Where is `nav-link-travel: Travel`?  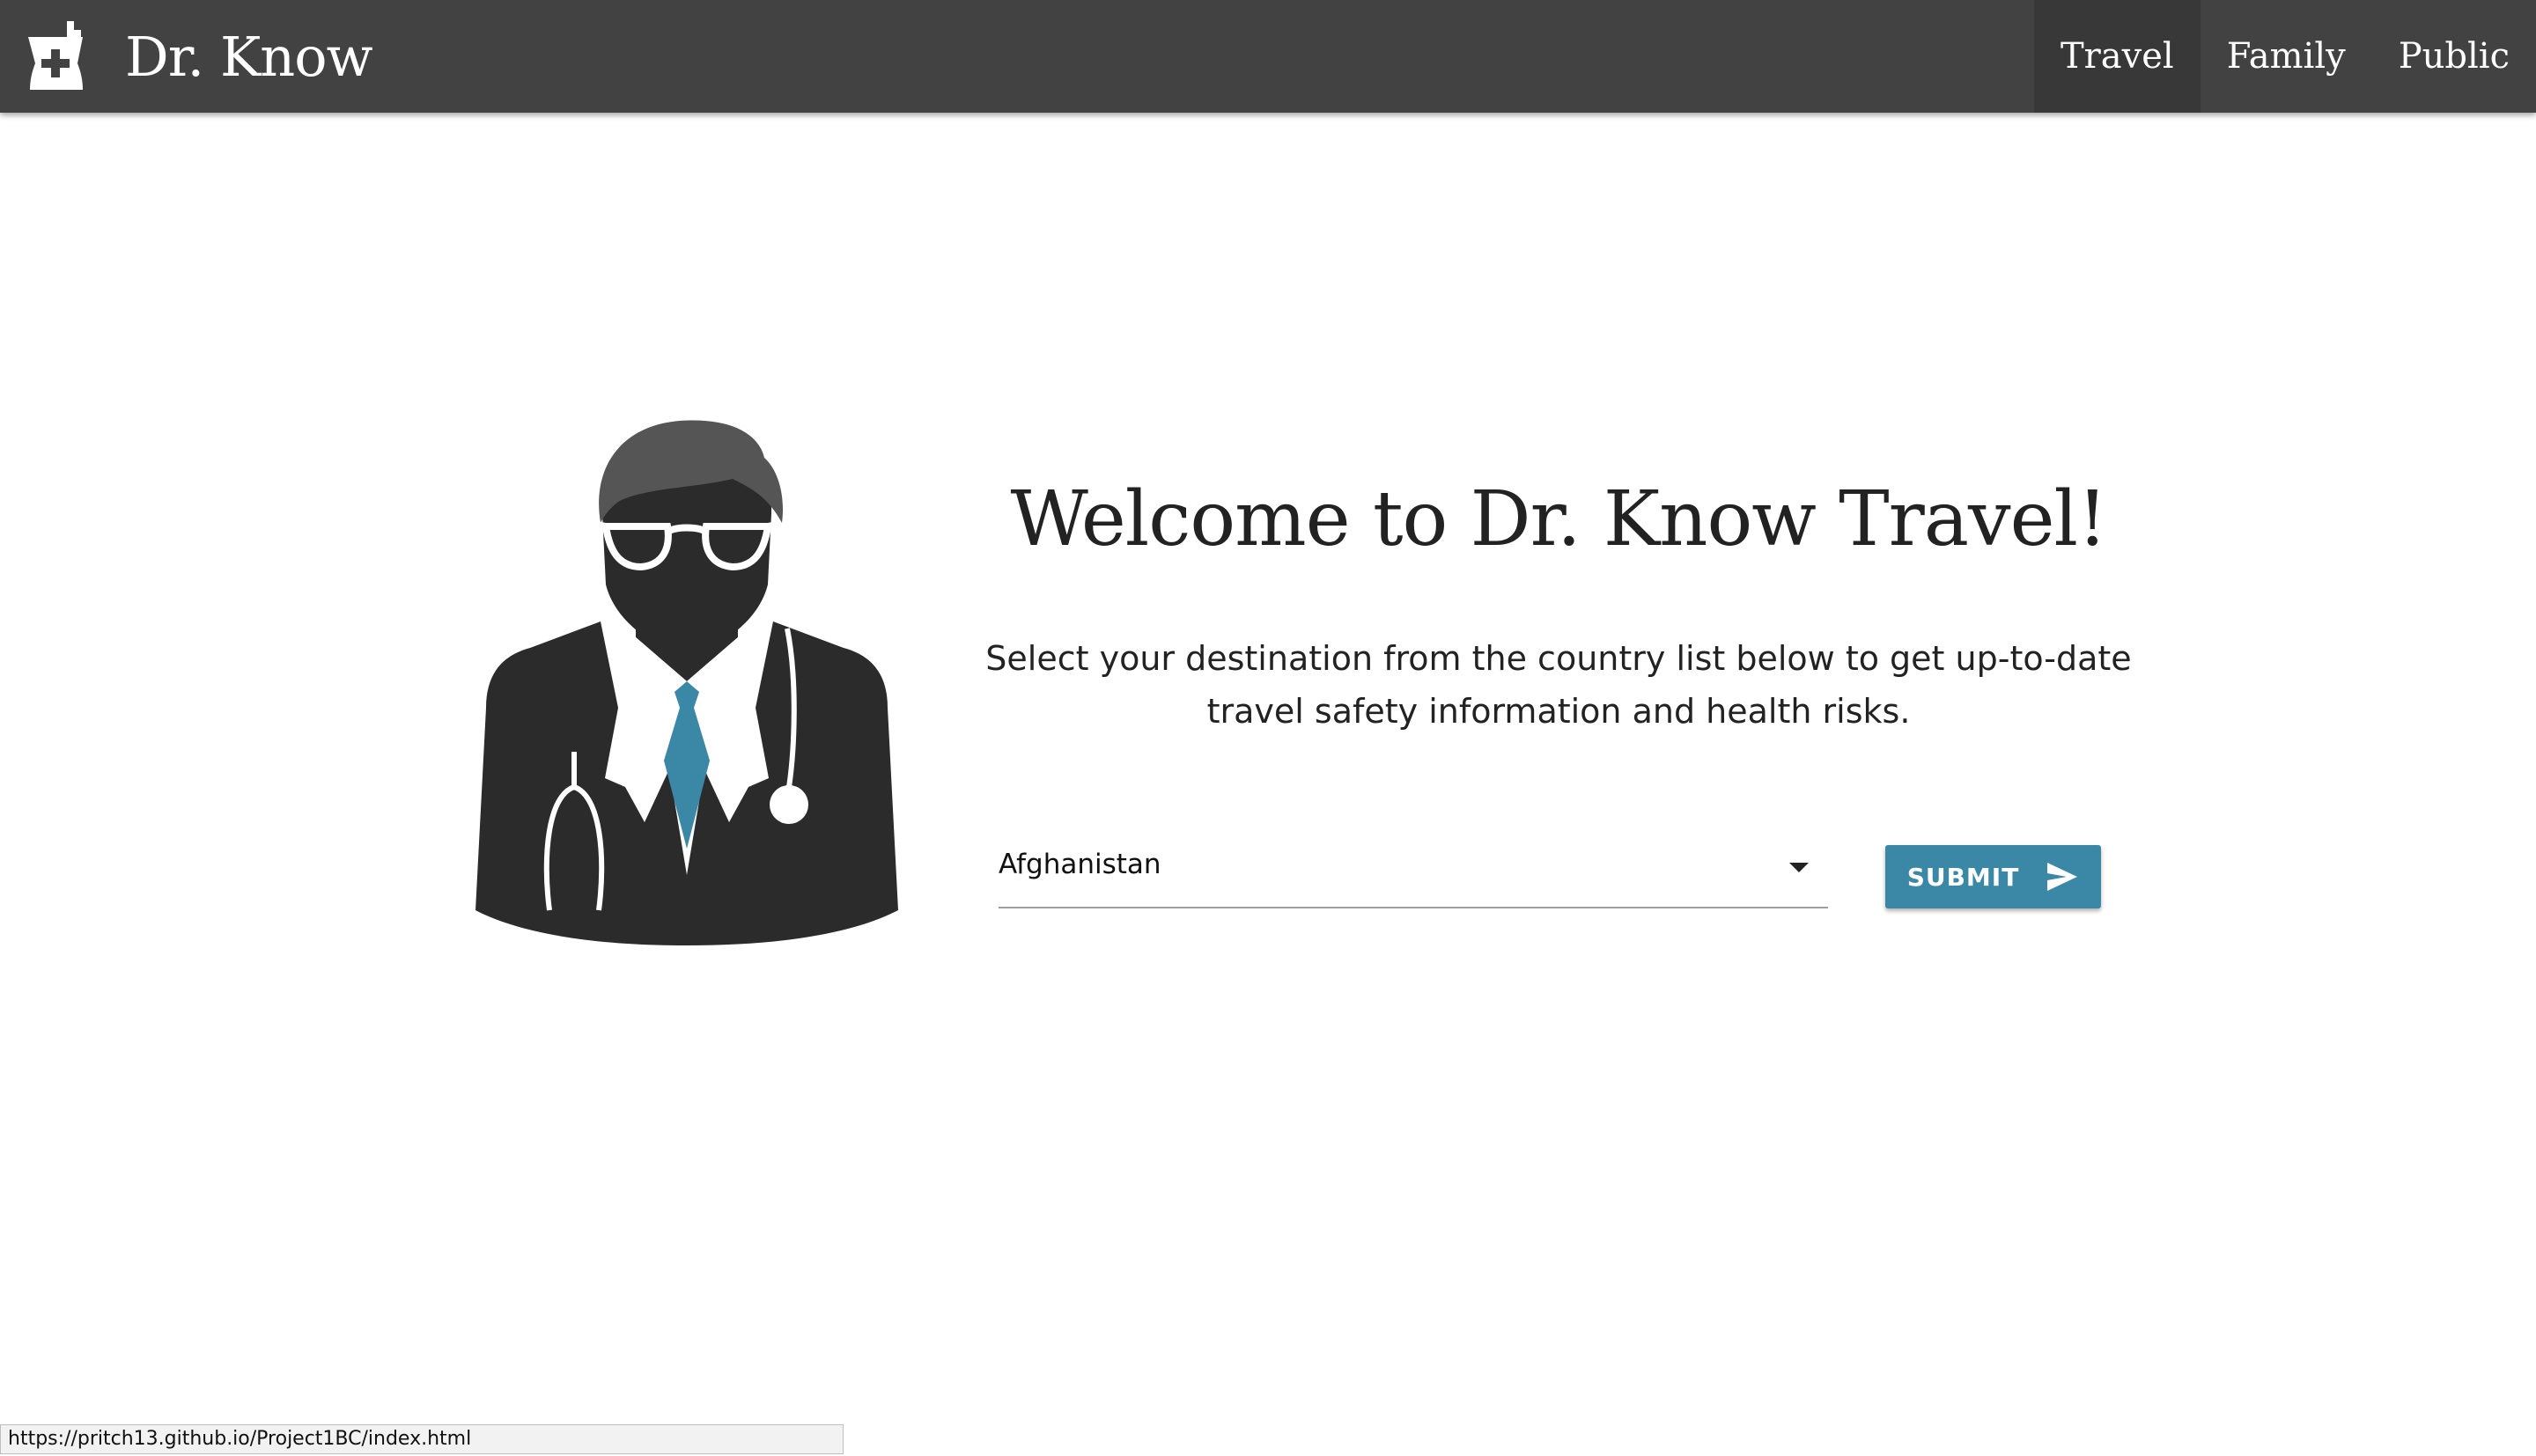
nav-link-travel: Travel is located at coordinates (2117, 57).